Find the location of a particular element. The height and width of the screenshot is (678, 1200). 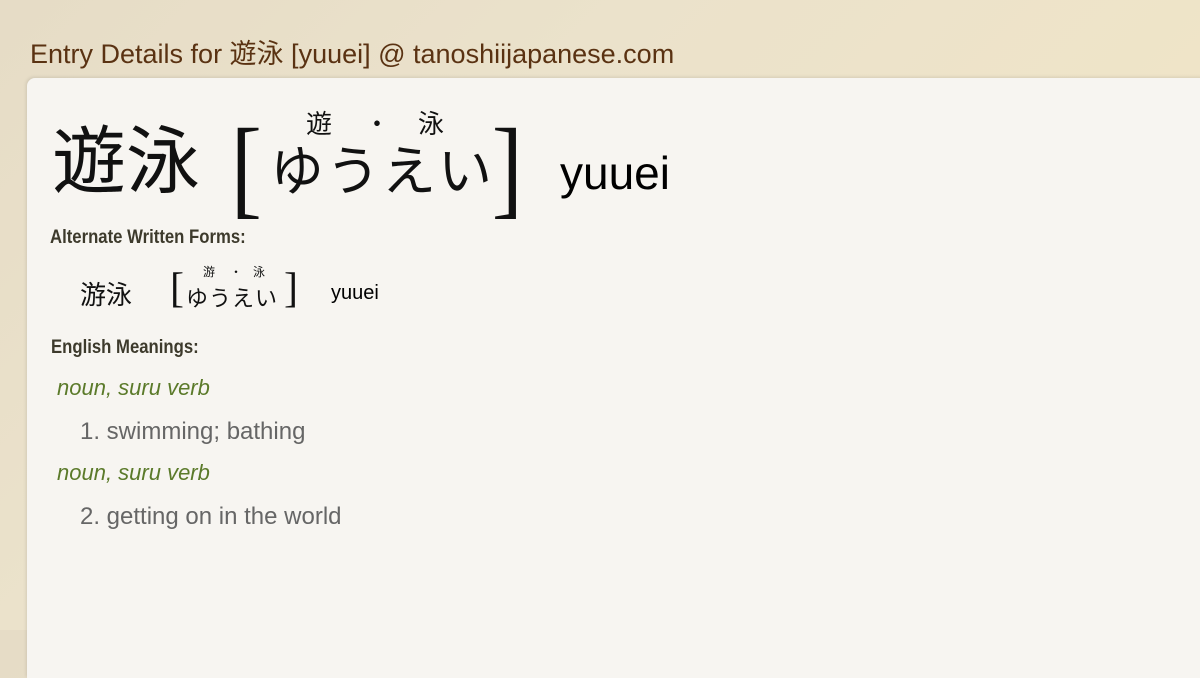

entry-furigana-1: 遊 is located at coordinates (319, 125).